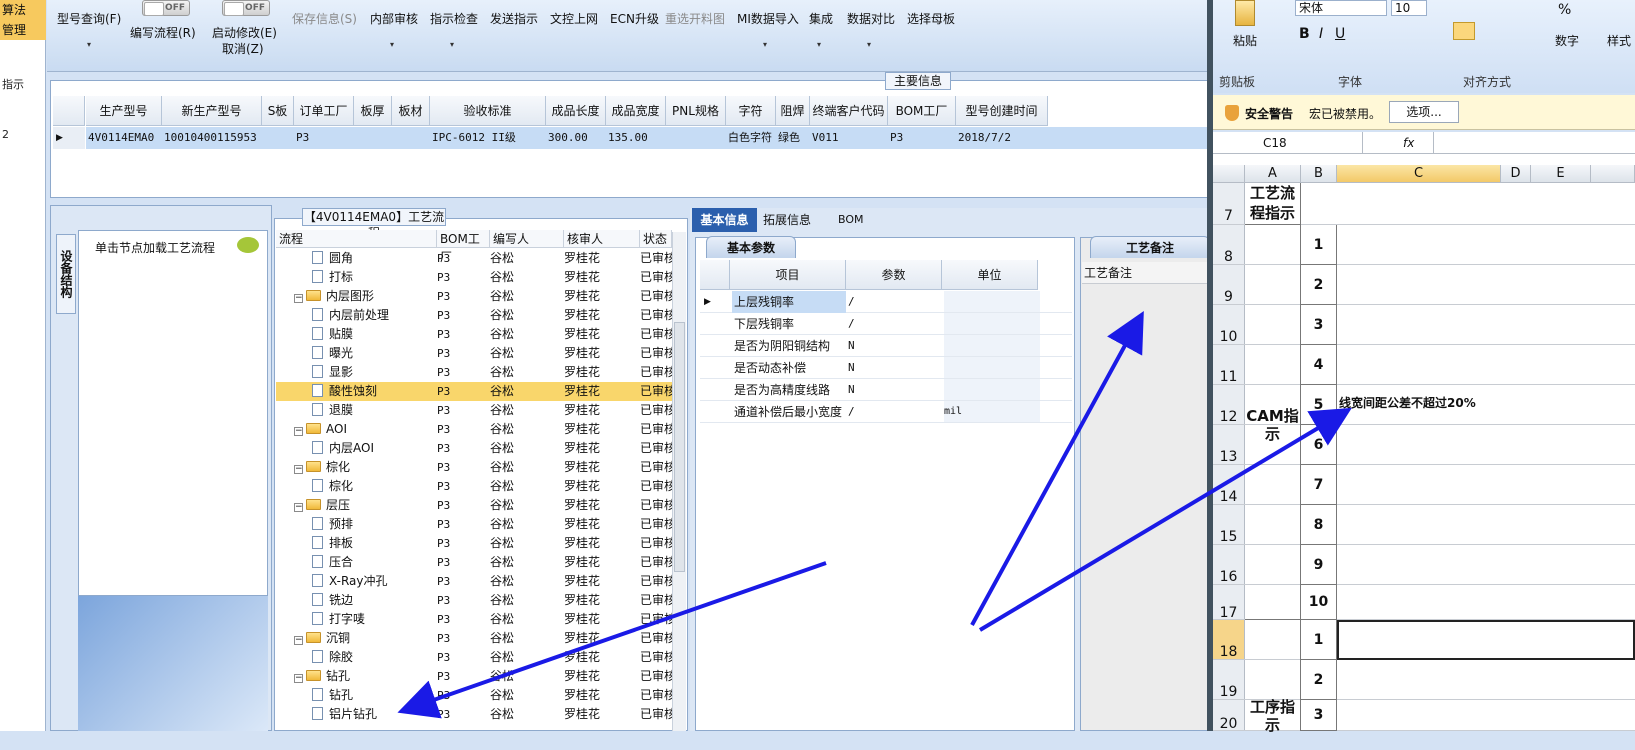 This screenshot has width=1635, height=750. What do you see at coordinates (1165, 519) in the screenshot?
I see `arrow-to-excel-note` at bounding box center [1165, 519].